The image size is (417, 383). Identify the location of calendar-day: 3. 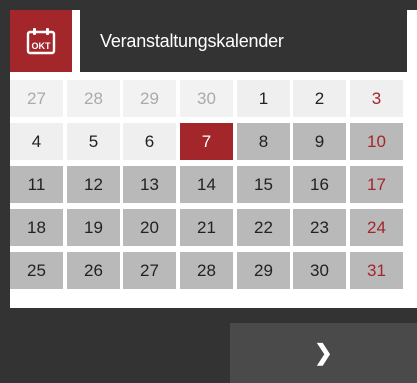
(376, 98).